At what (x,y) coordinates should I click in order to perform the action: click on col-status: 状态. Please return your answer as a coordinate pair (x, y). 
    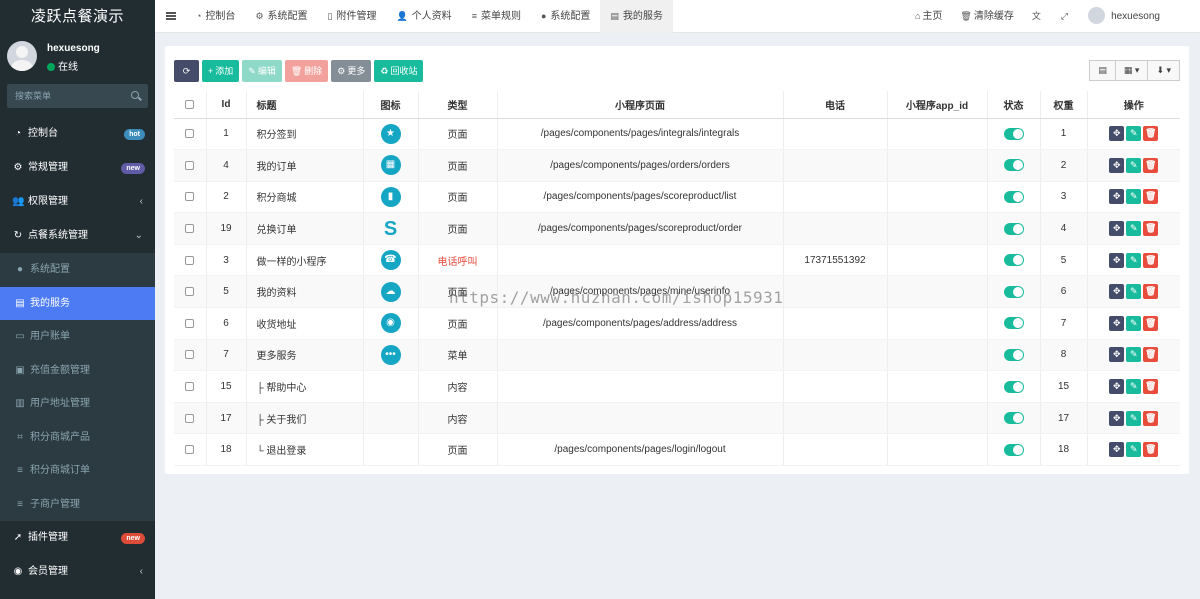
    Looking at the image, I should click on (1014, 105).